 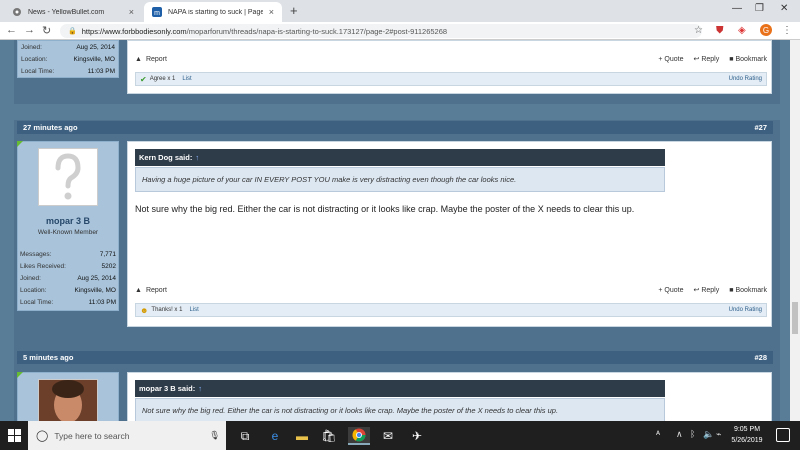 I want to click on forward-icon: →, so click(x=29, y=30).